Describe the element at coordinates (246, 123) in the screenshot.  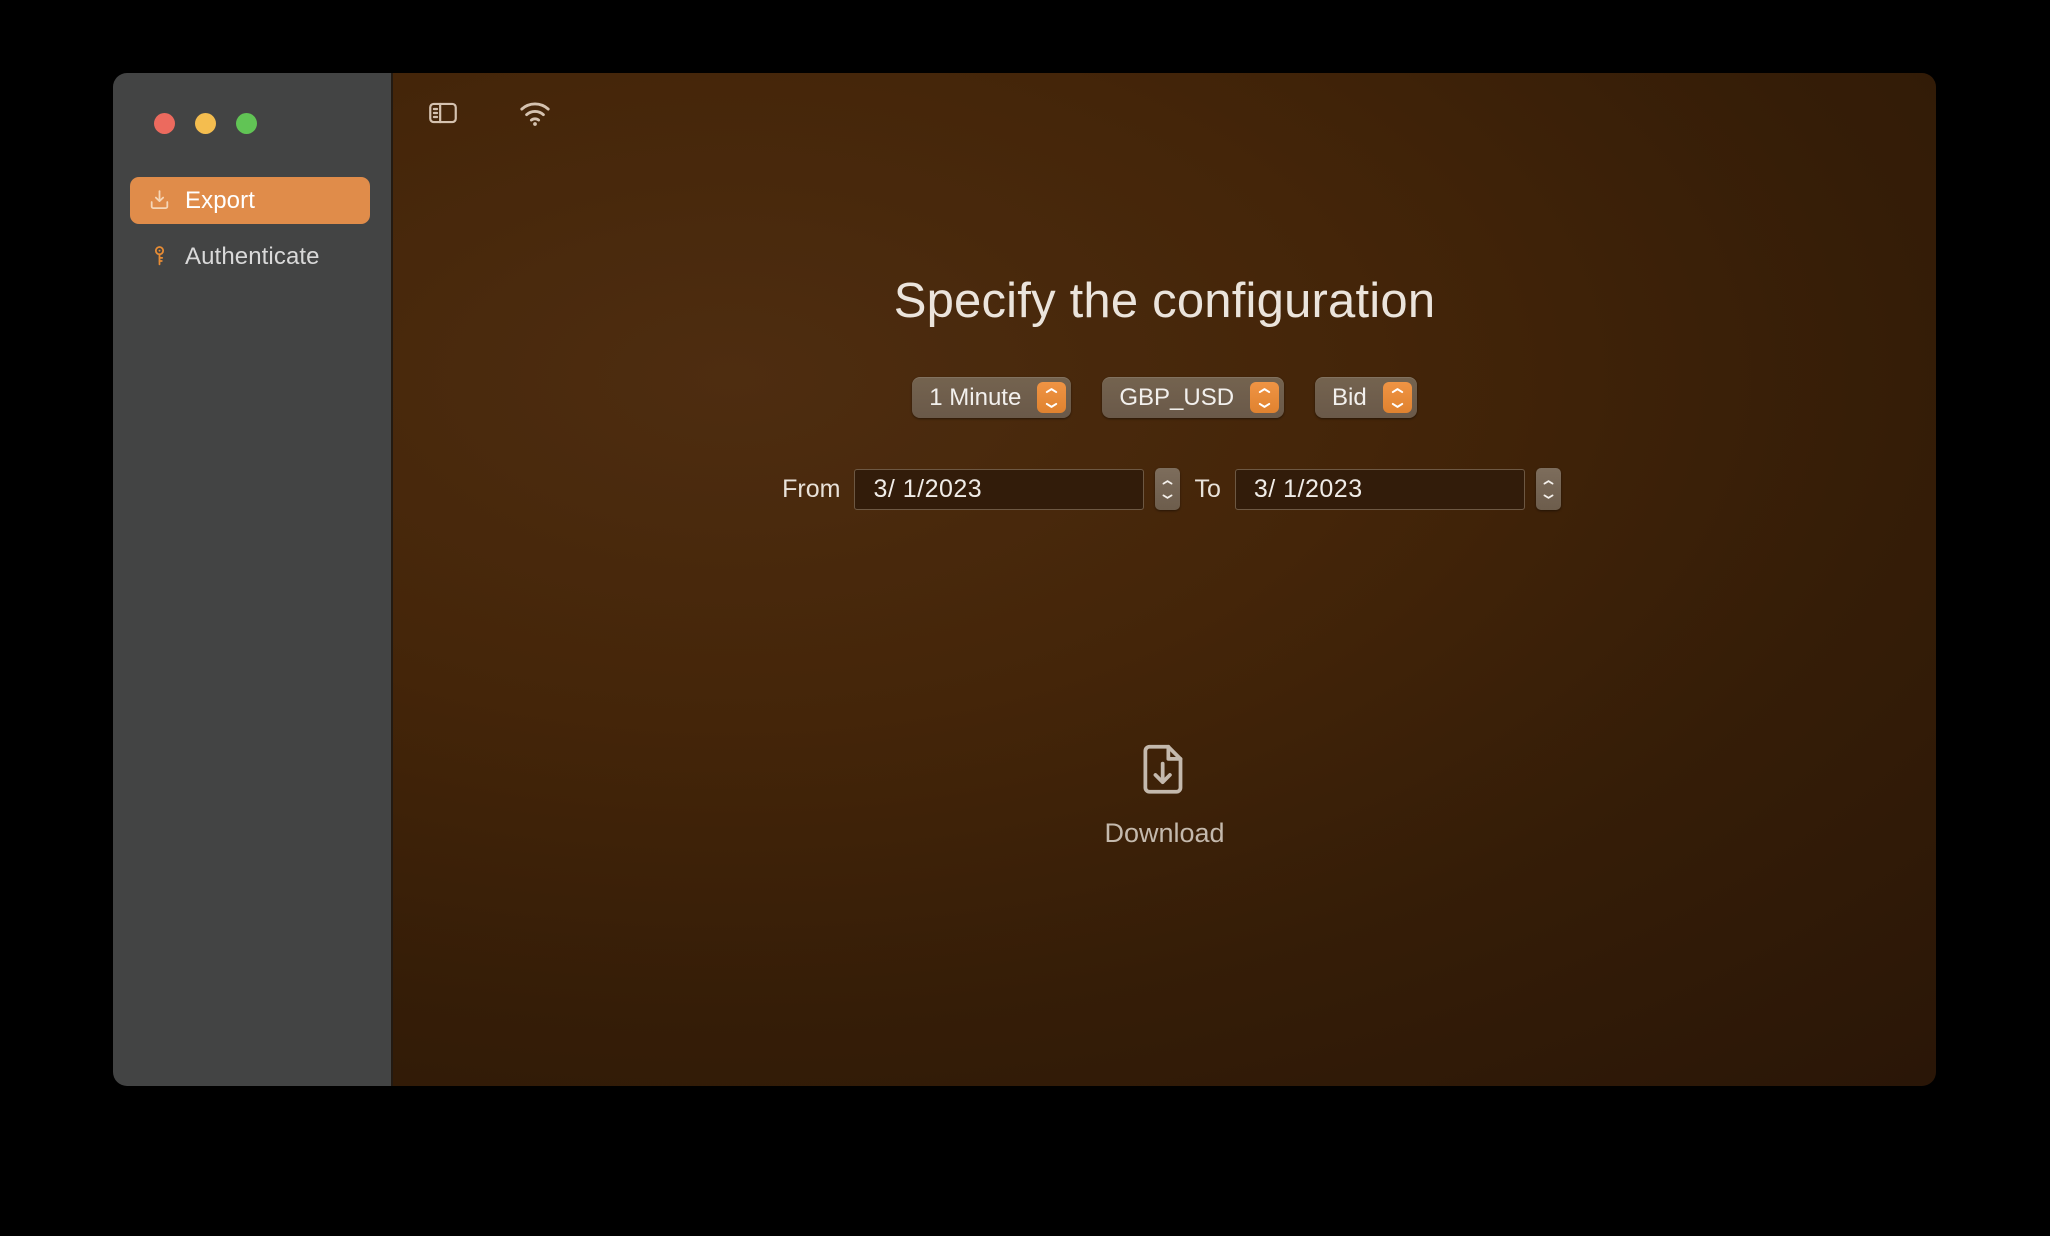
I see `maximize-window-button` at that location.